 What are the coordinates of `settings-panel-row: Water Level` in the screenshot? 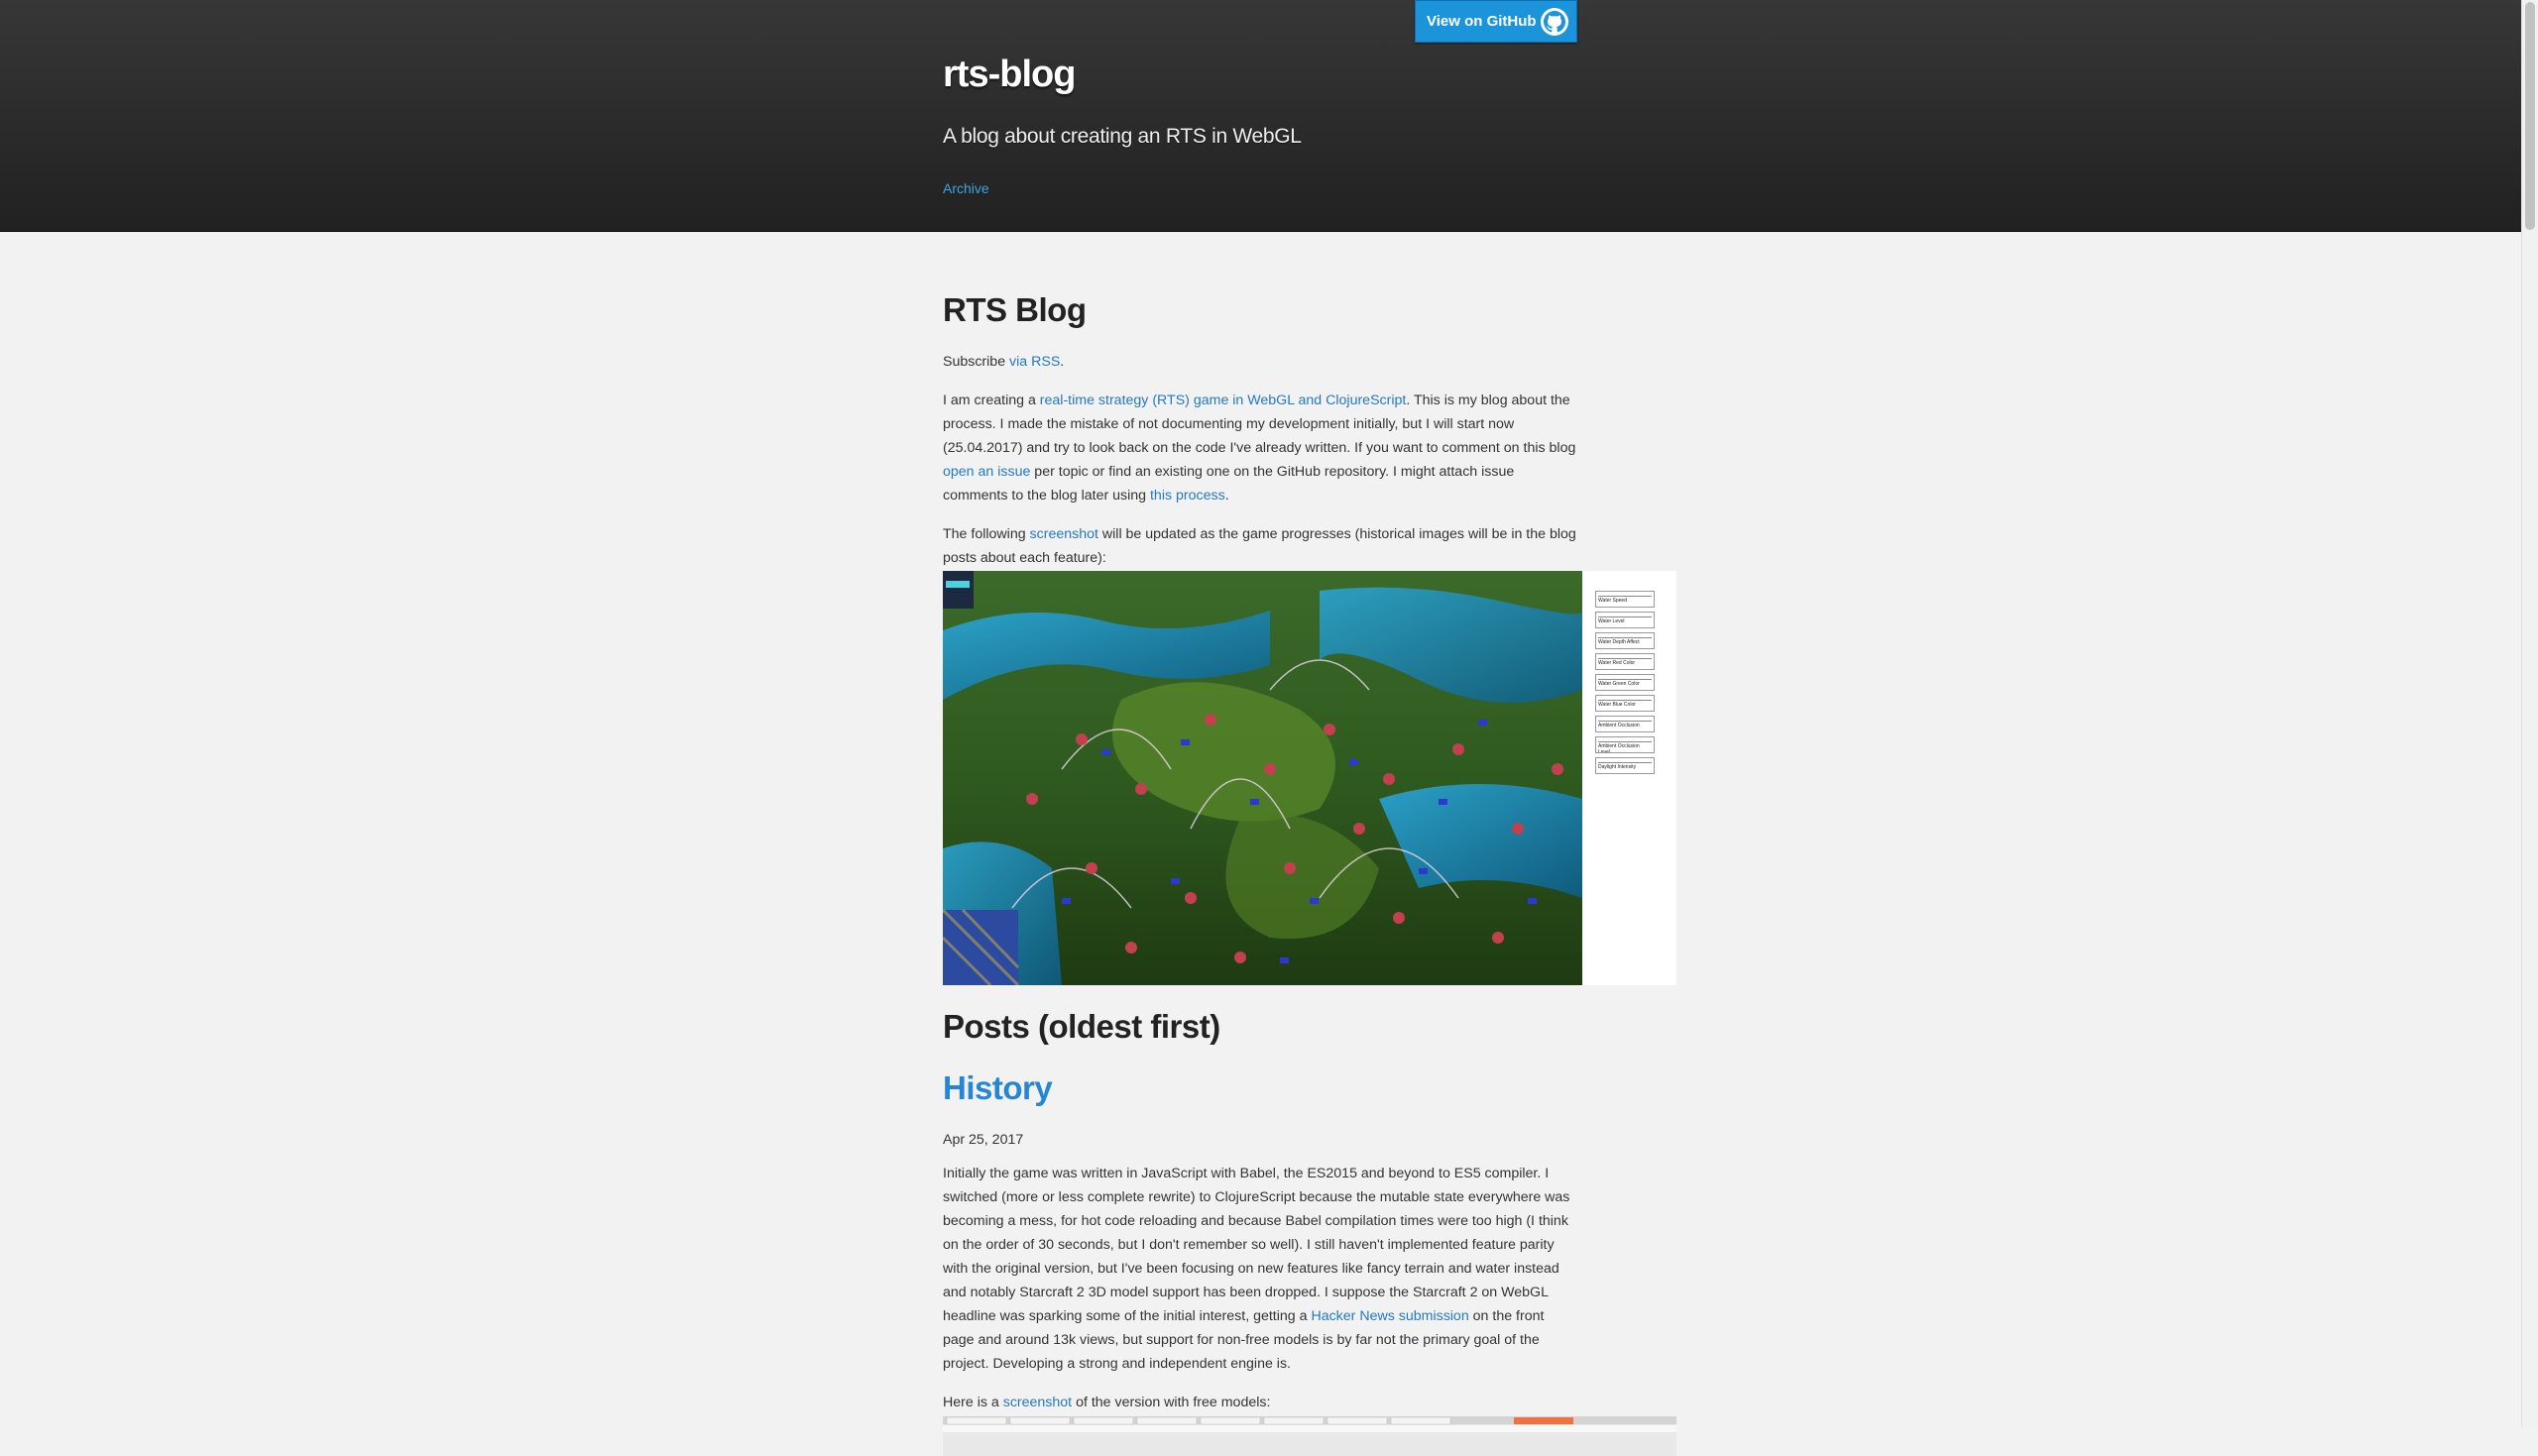 It's located at (1625, 620).